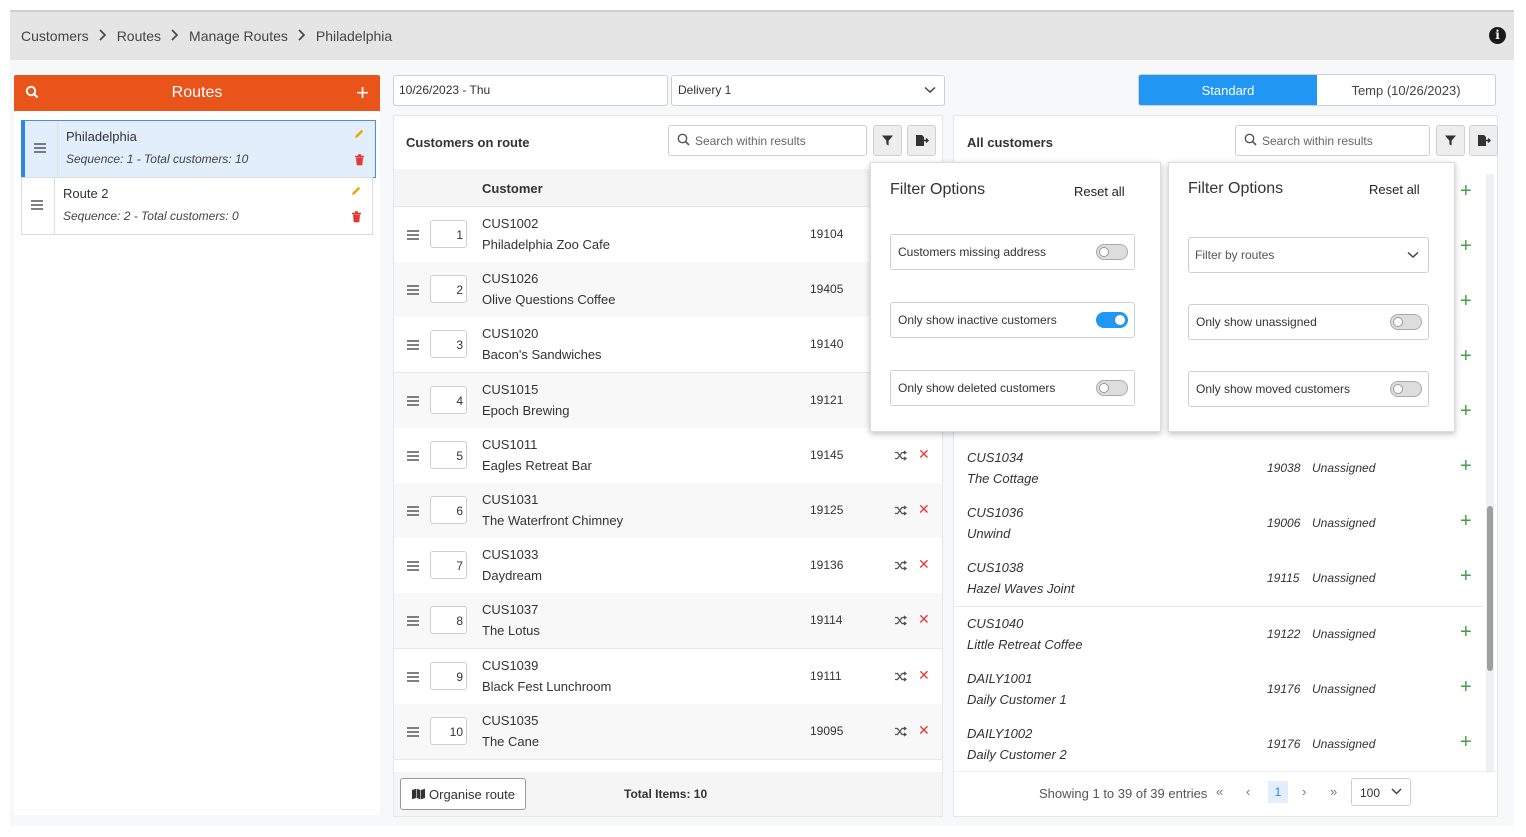 This screenshot has height=837, width=1526. Describe the element at coordinates (1012, 388) in the screenshot. I see `filter-option-deleted: Only show deleted customers` at that location.